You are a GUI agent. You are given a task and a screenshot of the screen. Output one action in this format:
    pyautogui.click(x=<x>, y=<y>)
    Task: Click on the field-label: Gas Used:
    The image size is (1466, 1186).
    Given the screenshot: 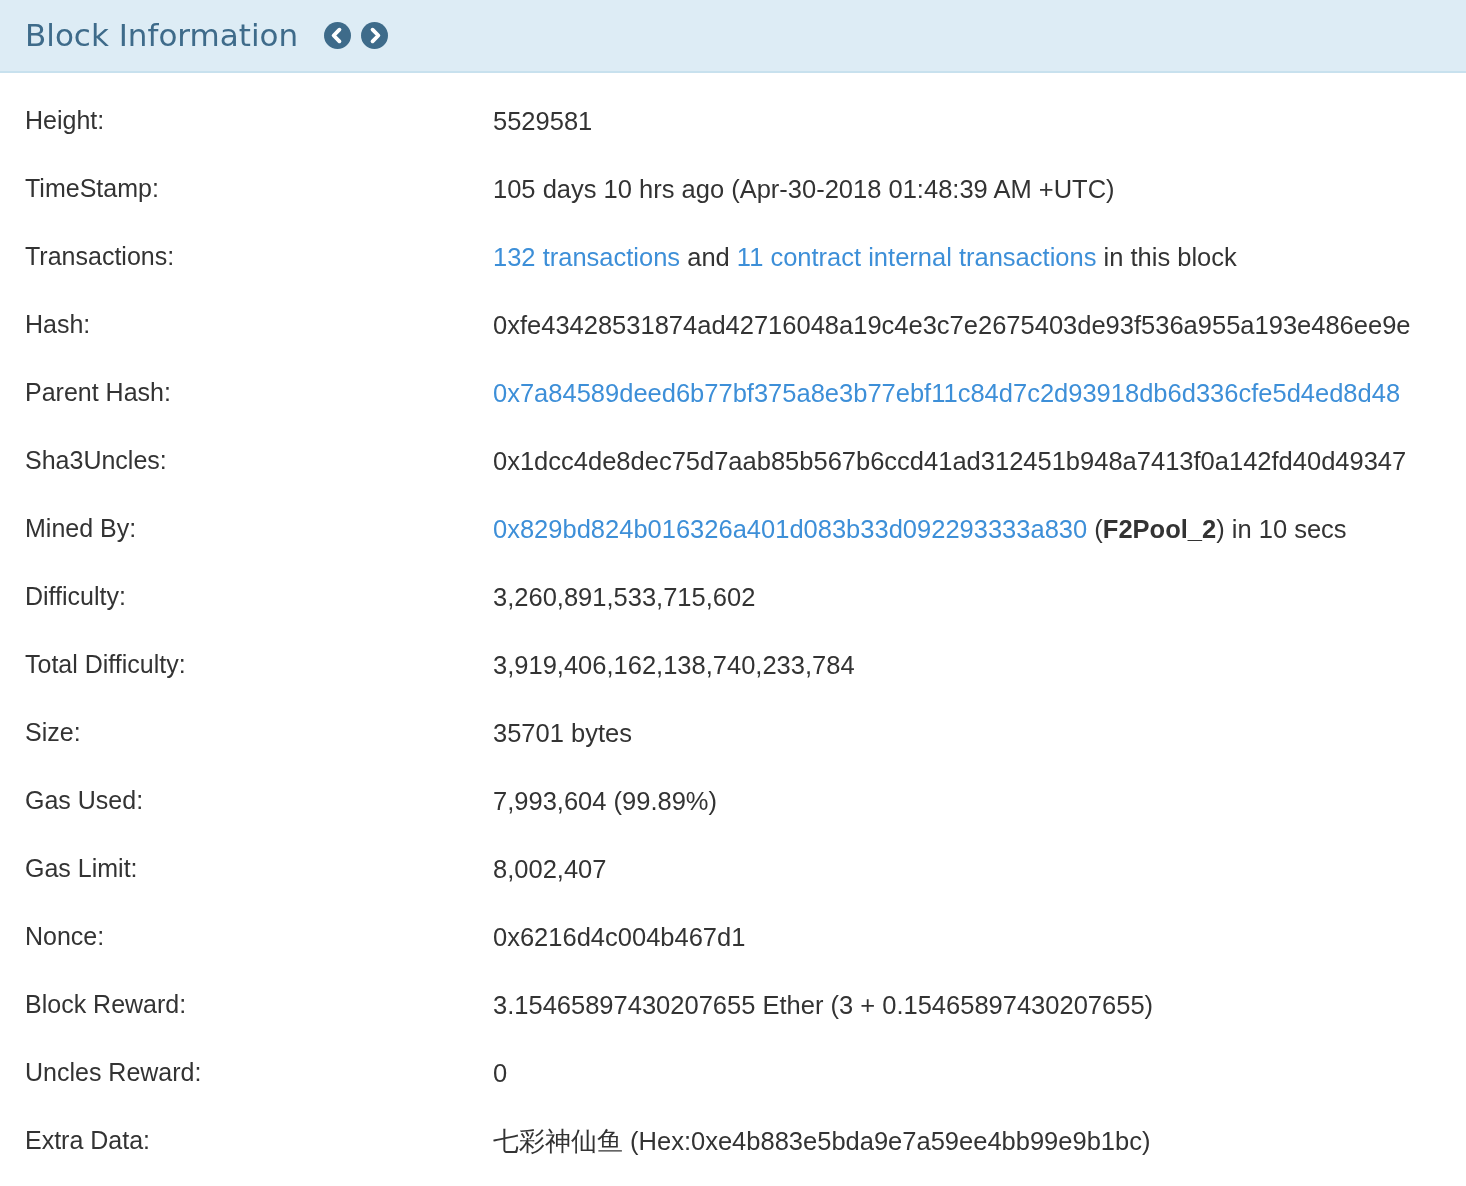 What is the action you would take?
    pyautogui.click(x=84, y=801)
    